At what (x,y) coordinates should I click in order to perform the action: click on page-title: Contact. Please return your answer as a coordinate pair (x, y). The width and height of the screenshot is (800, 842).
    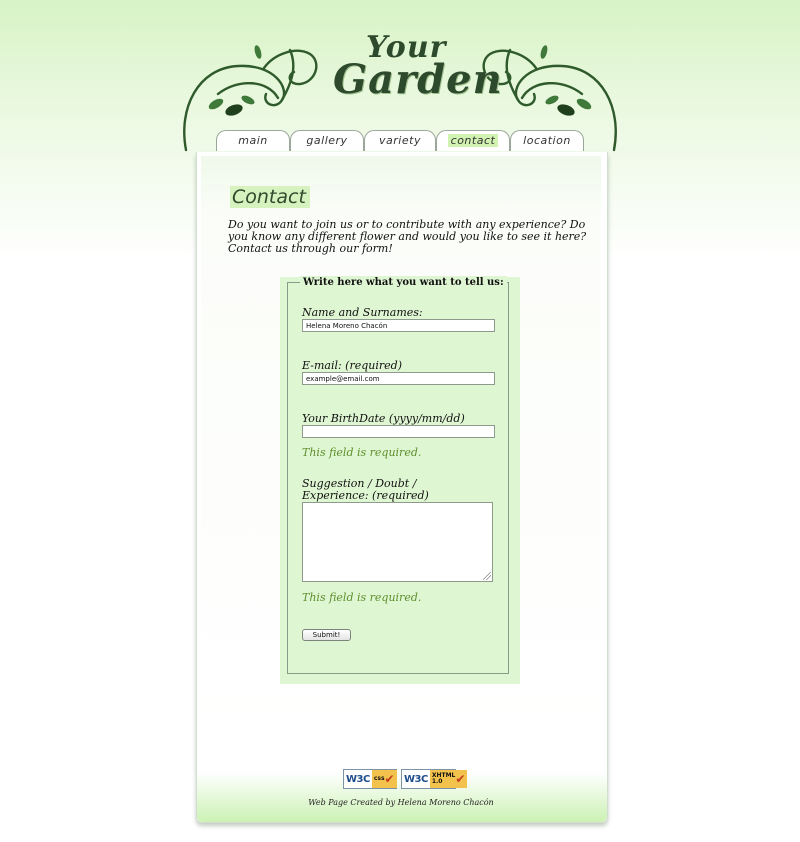
    Looking at the image, I should click on (270, 197).